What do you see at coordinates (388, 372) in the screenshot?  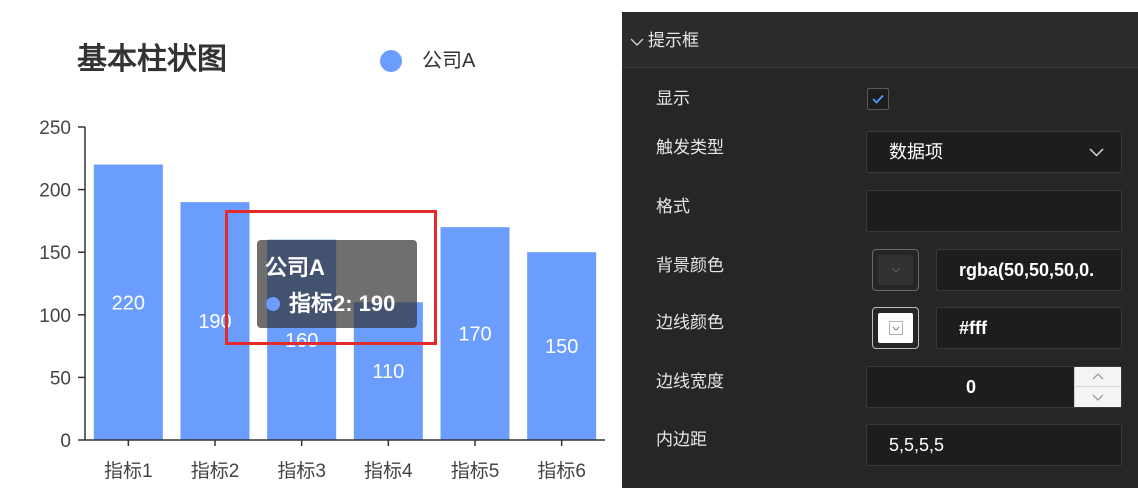 I see `bar-value-label: 110` at bounding box center [388, 372].